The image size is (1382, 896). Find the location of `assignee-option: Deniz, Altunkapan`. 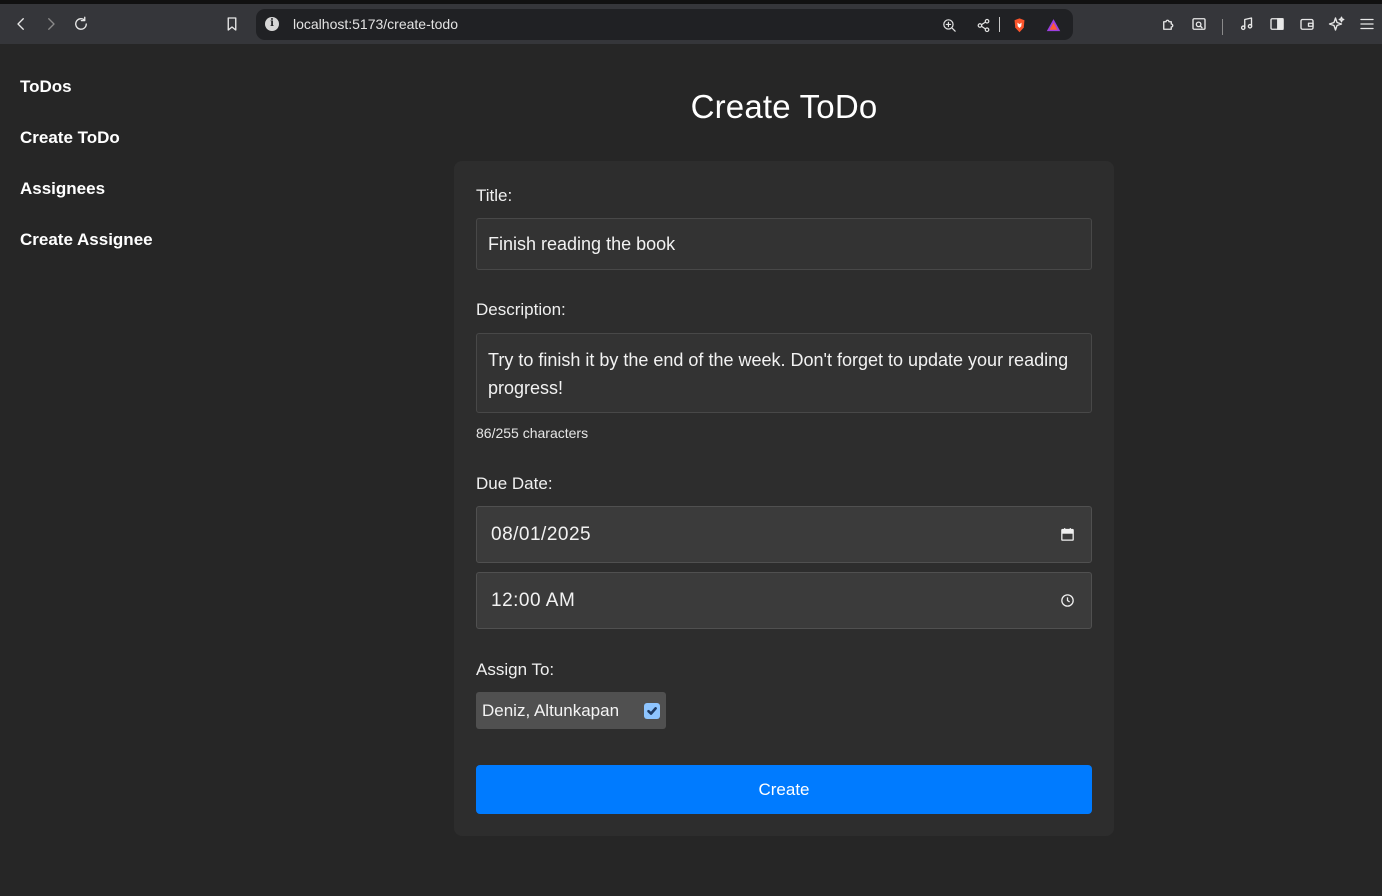

assignee-option: Deniz, Altunkapan is located at coordinates (571, 710).